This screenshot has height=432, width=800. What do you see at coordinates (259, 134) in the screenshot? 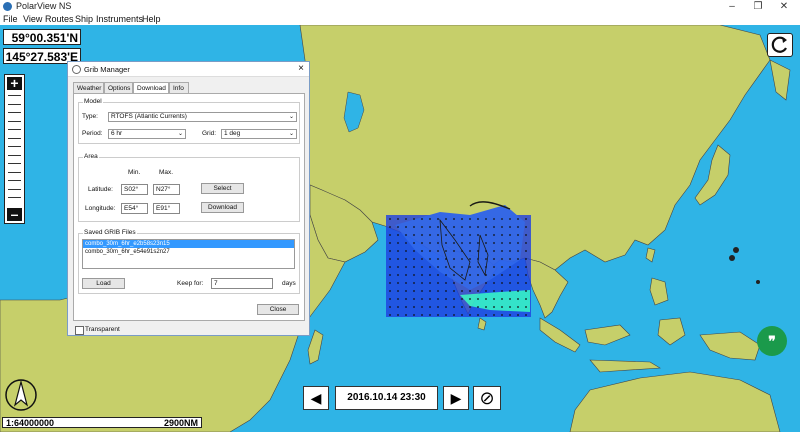
I see `grid-select: 1 deg ⌄` at bounding box center [259, 134].